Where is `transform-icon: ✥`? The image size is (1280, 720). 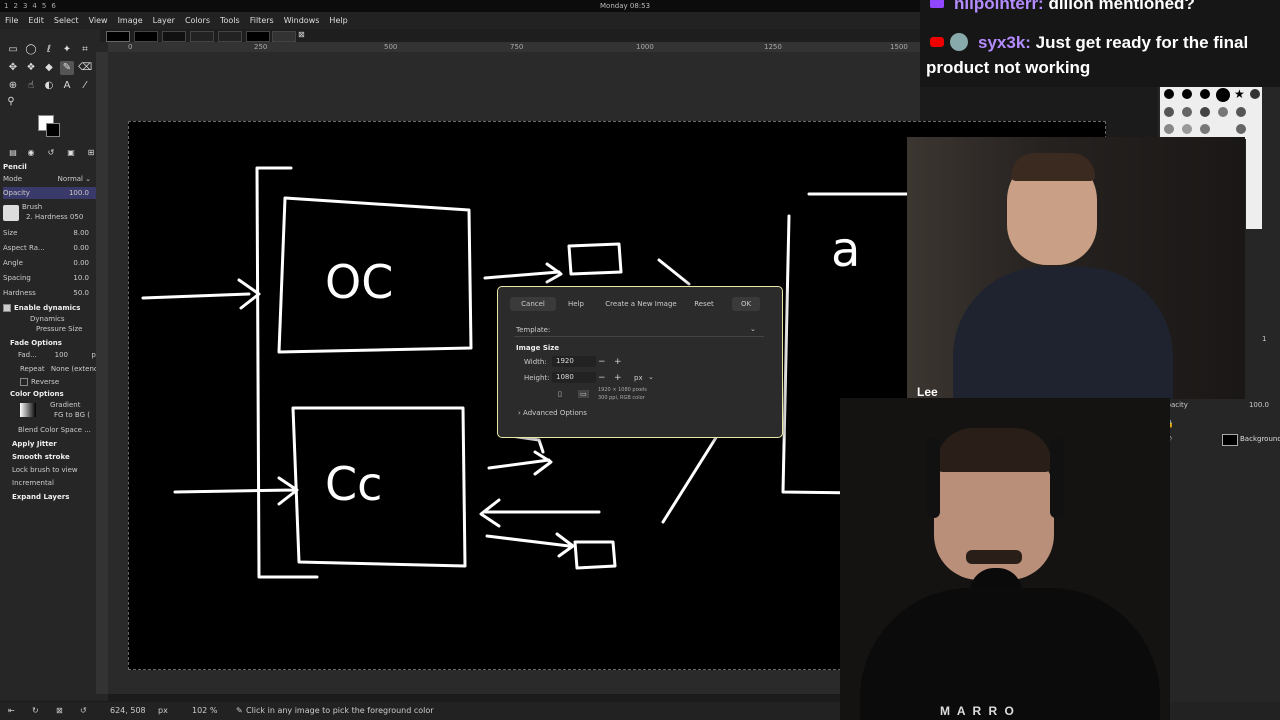
transform-icon: ✥ is located at coordinates (13, 68).